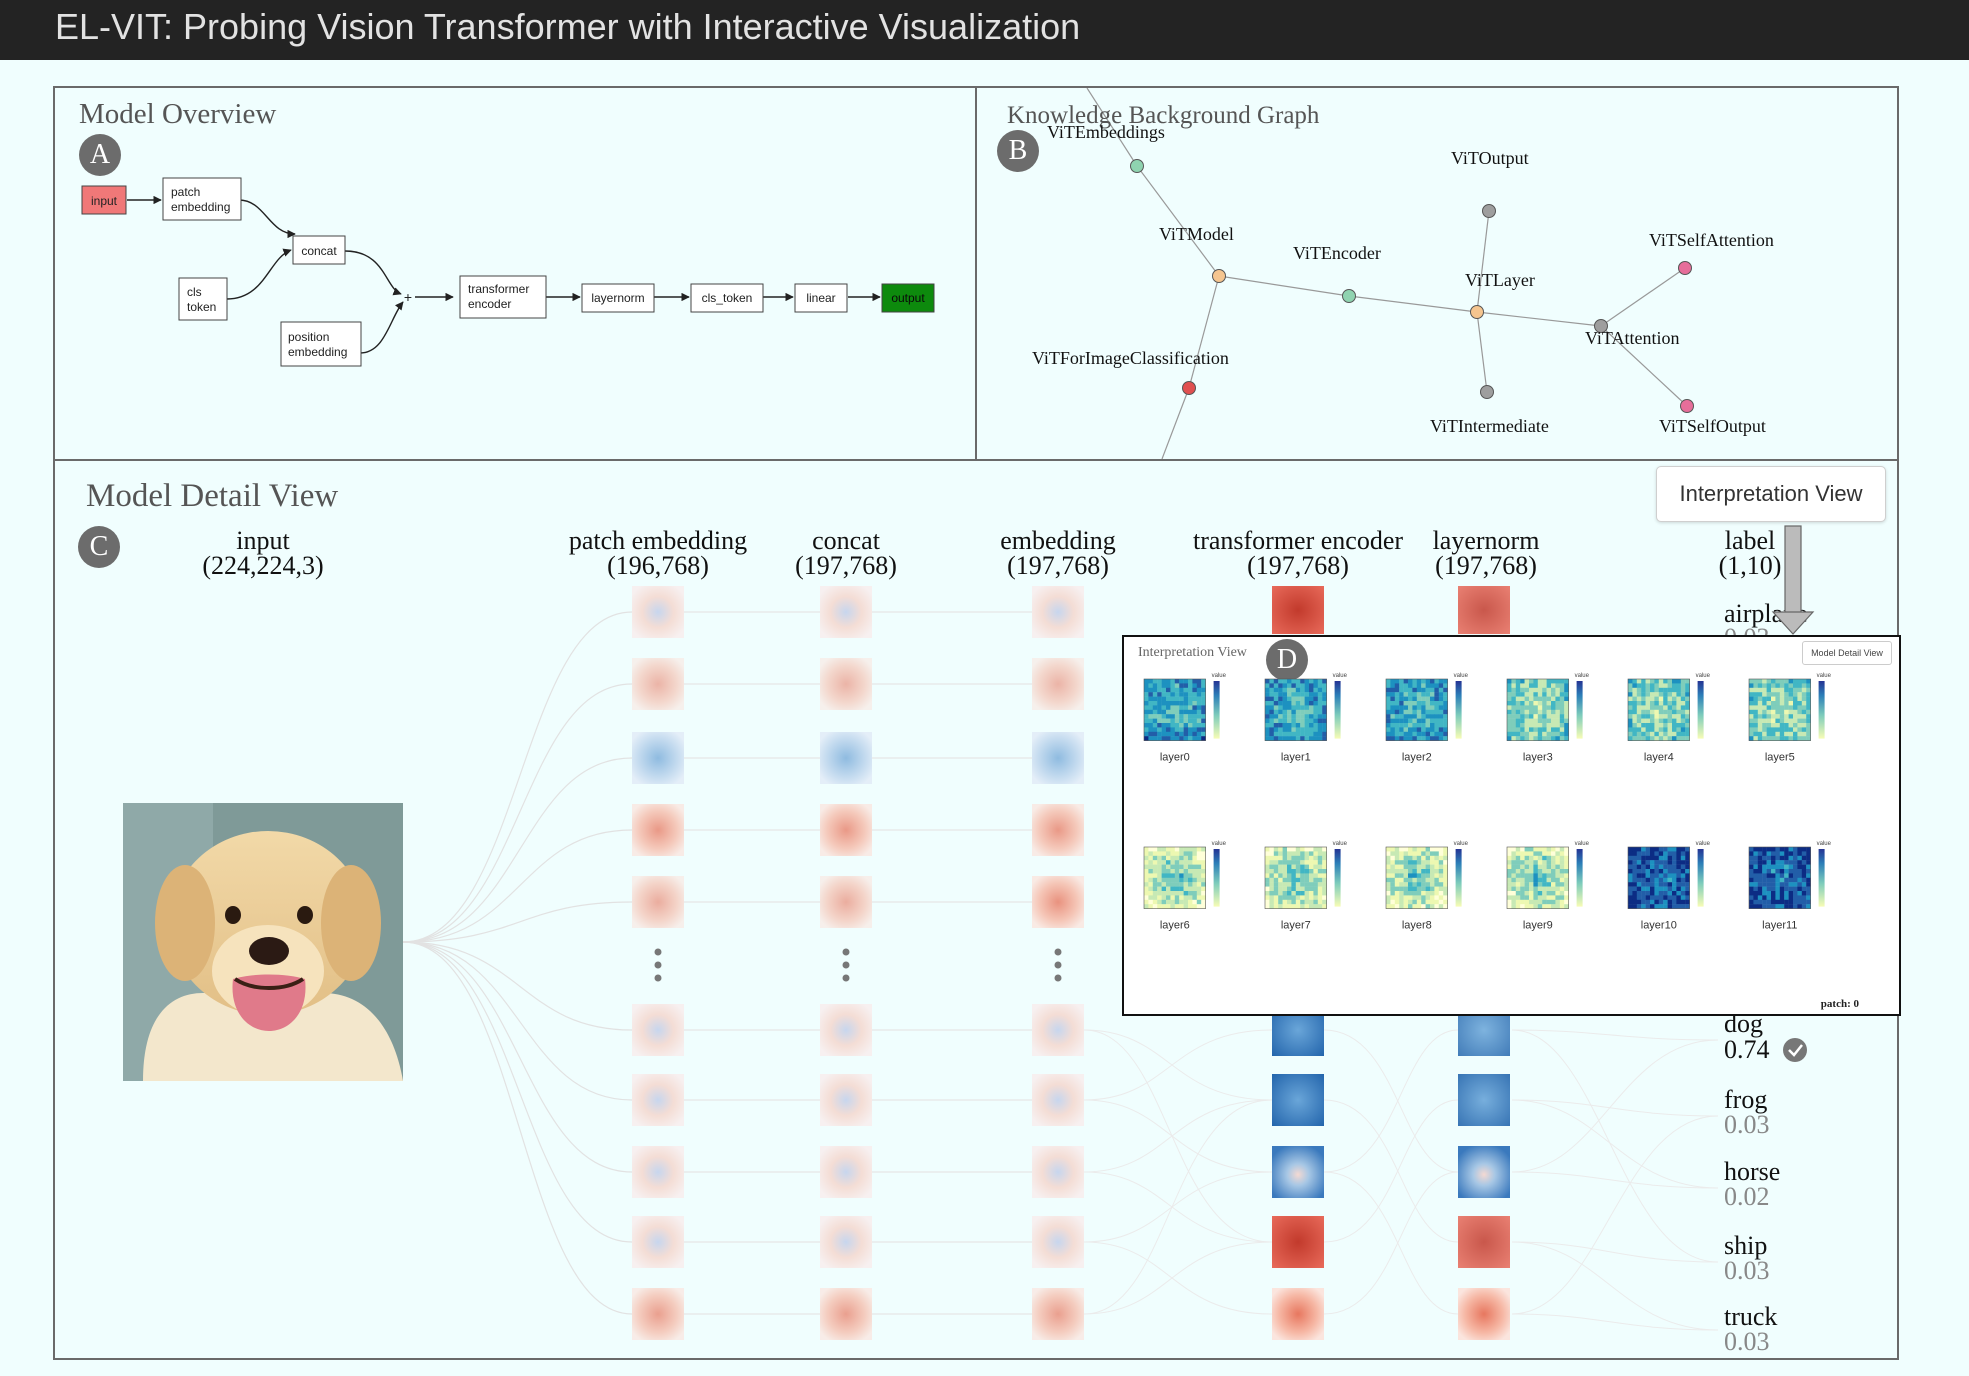 The width and height of the screenshot is (1969, 1376). Describe the element at coordinates (1790, 886) in the screenshot. I see `layer-heatmap: value layer11` at that location.